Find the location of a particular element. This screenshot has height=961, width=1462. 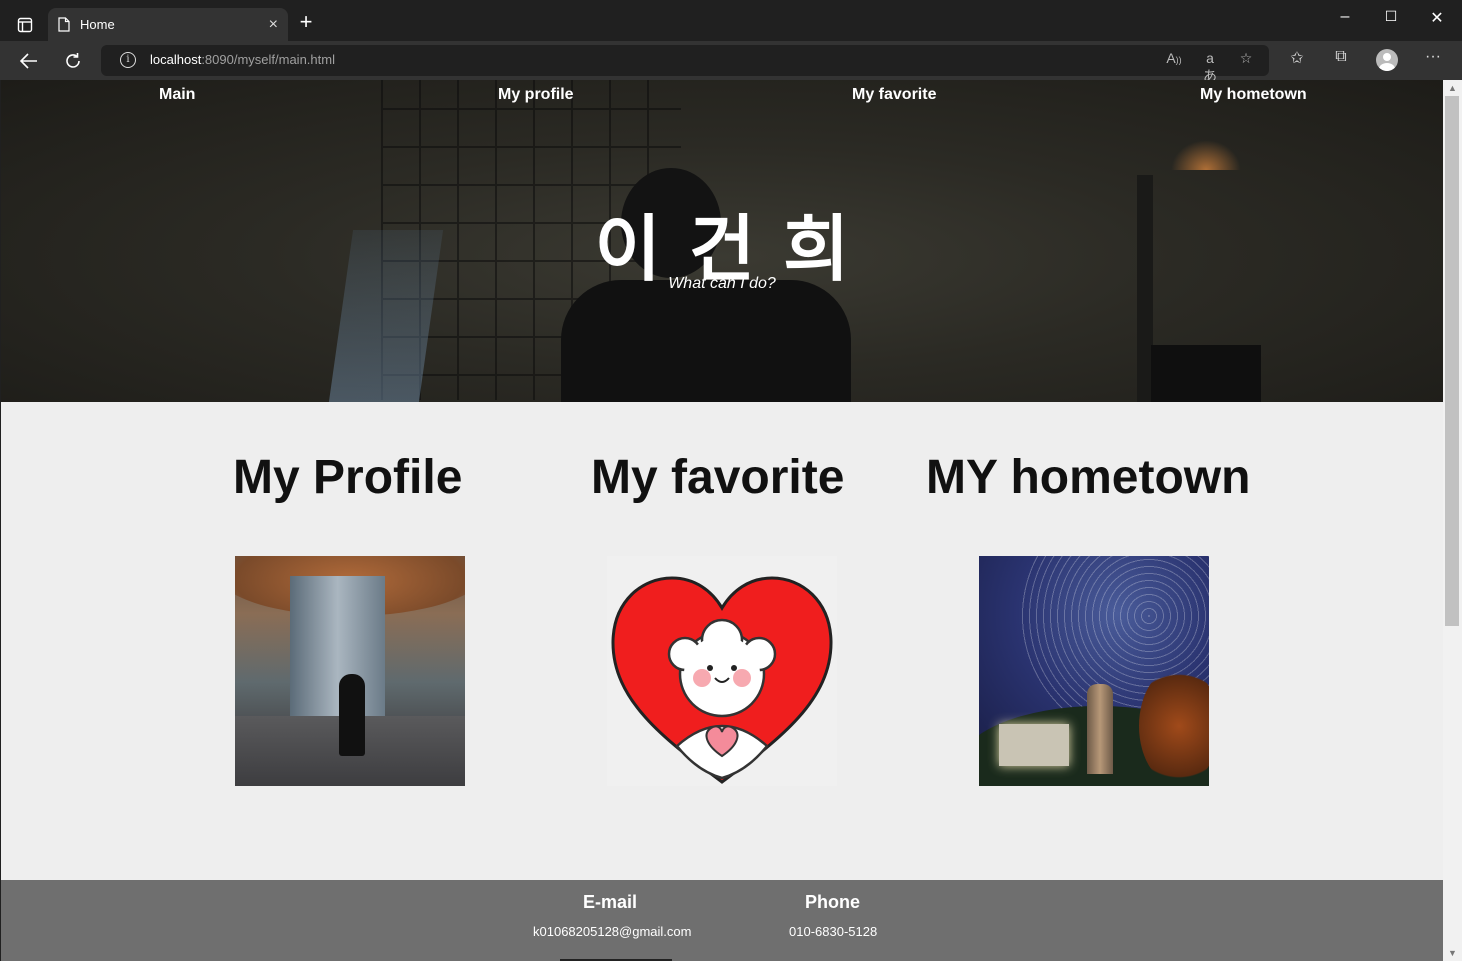

browser-tab-home: Home × is located at coordinates (168, 24).